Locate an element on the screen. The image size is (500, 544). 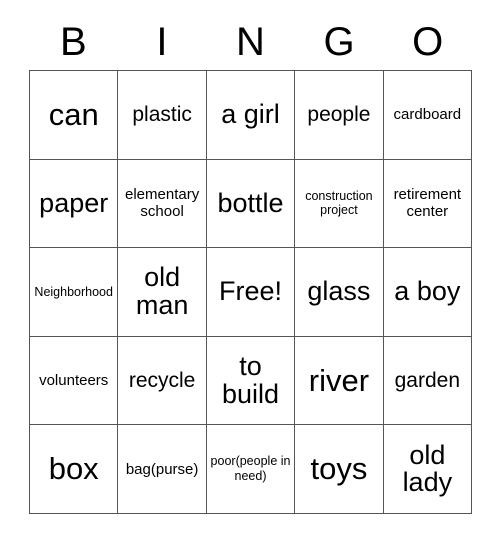
bingo-cell-i4: recycle is located at coordinates (162, 381).